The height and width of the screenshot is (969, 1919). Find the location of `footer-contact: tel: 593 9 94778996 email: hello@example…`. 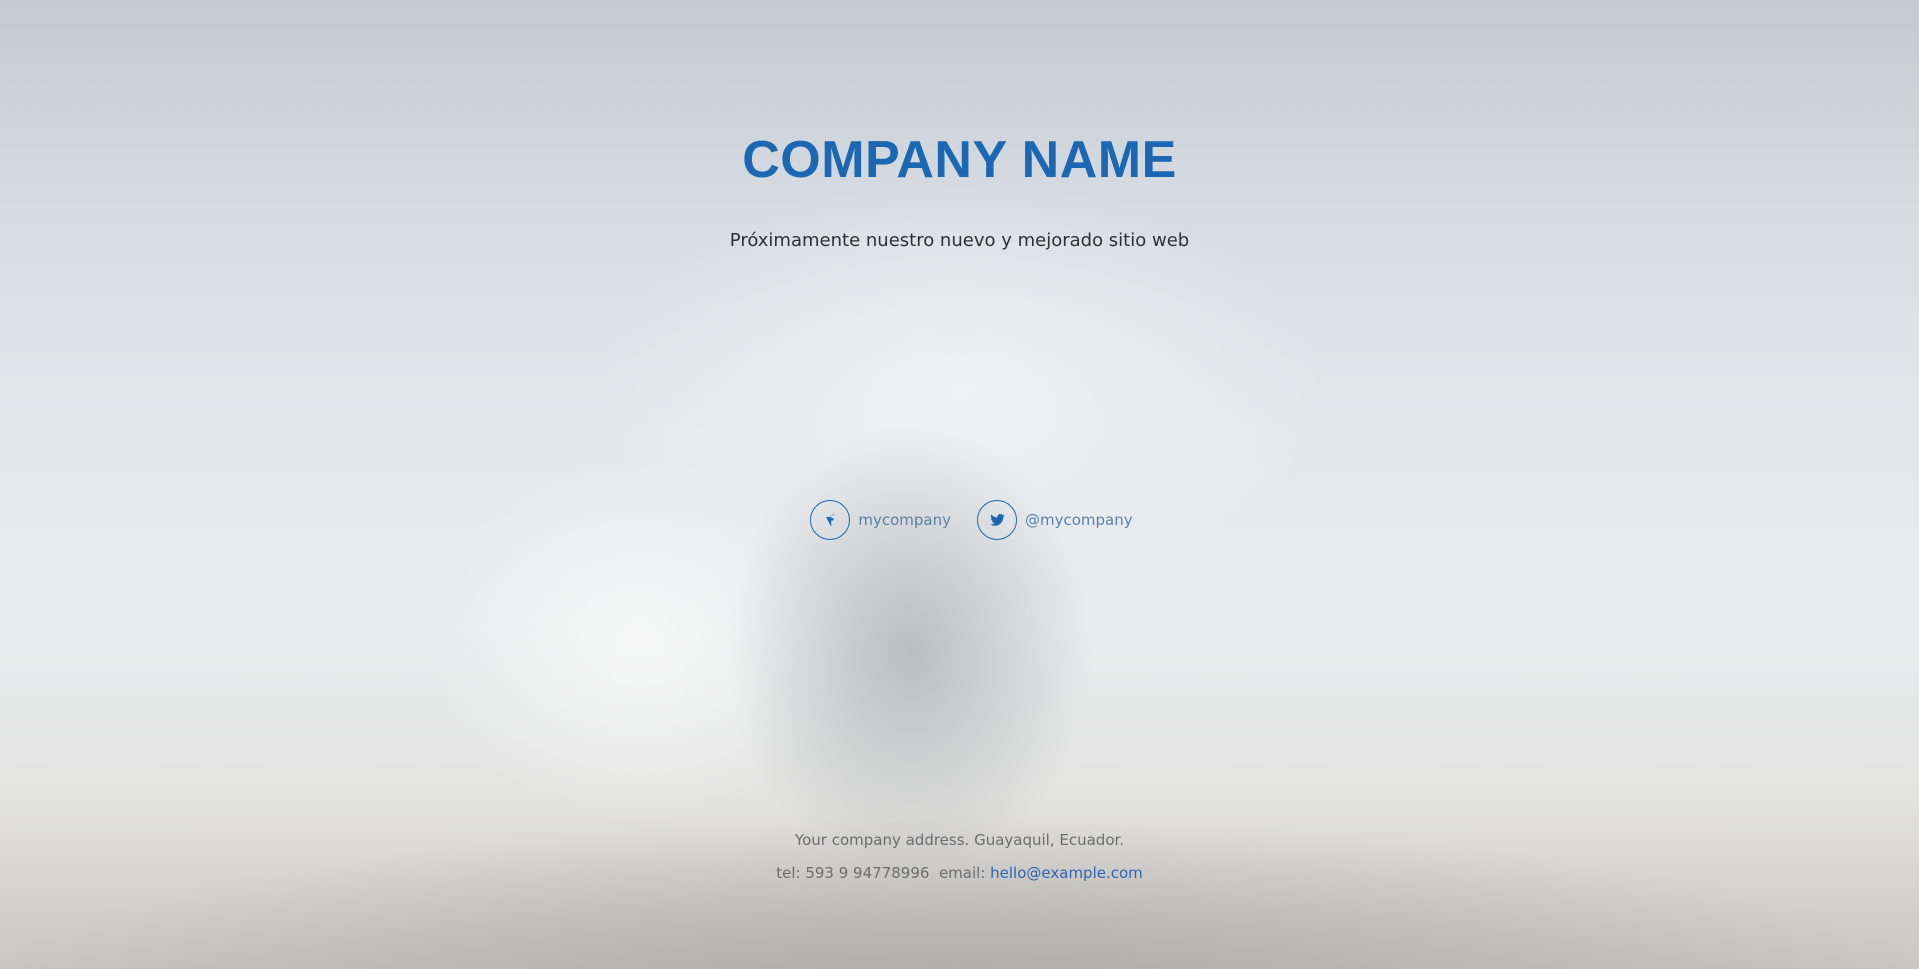

footer-contact: tel: 593 9 94778996 email: hello@example… is located at coordinates (959, 873).